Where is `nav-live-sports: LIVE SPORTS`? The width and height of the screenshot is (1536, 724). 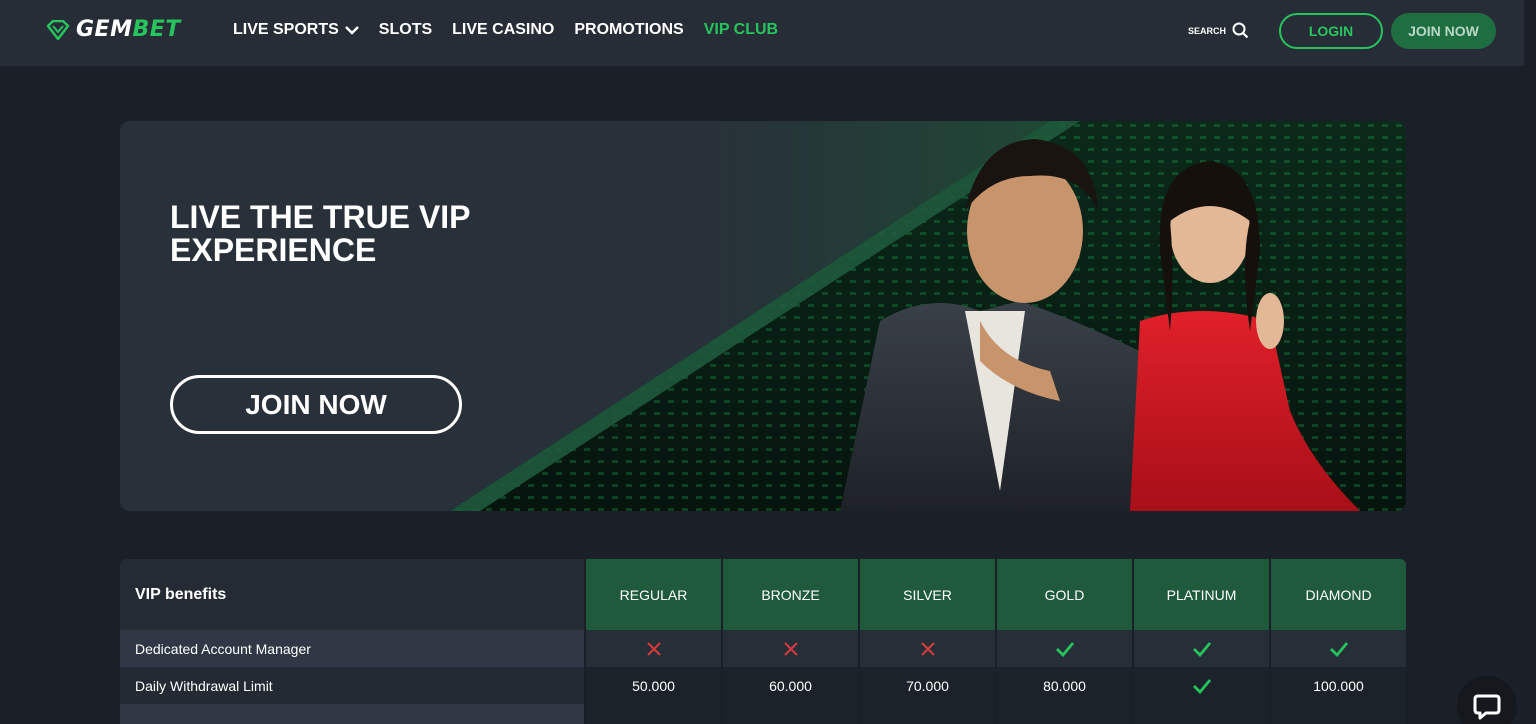
nav-live-sports: LIVE SPORTS is located at coordinates (296, 30).